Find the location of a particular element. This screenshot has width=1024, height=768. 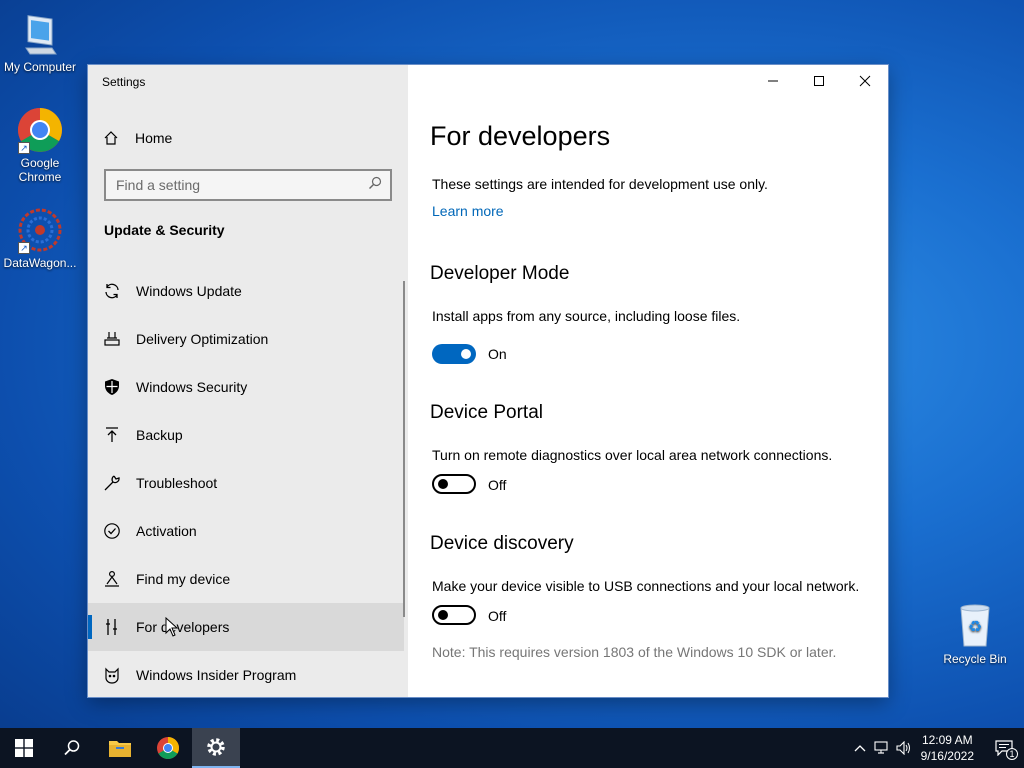

taskbar-search-button is located at coordinates (72, 748).